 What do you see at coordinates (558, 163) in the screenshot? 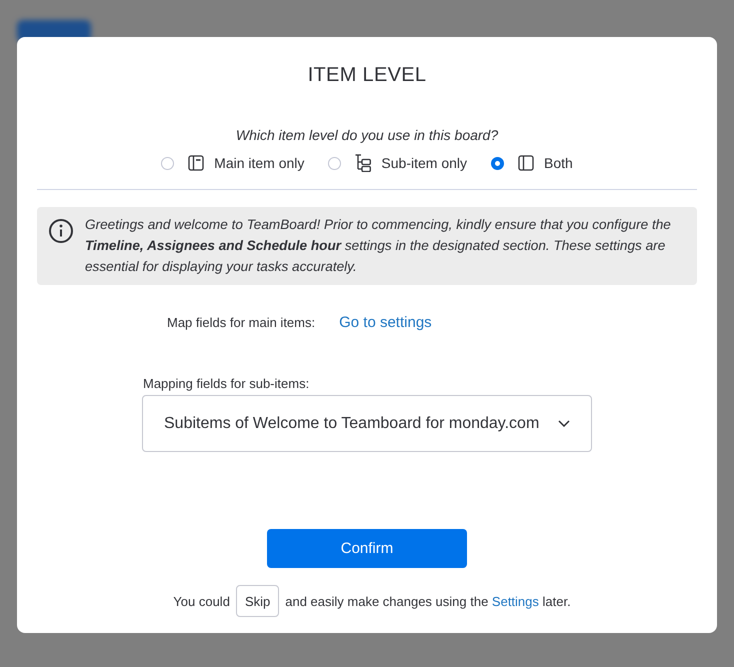
I see `radio-label: Both` at bounding box center [558, 163].